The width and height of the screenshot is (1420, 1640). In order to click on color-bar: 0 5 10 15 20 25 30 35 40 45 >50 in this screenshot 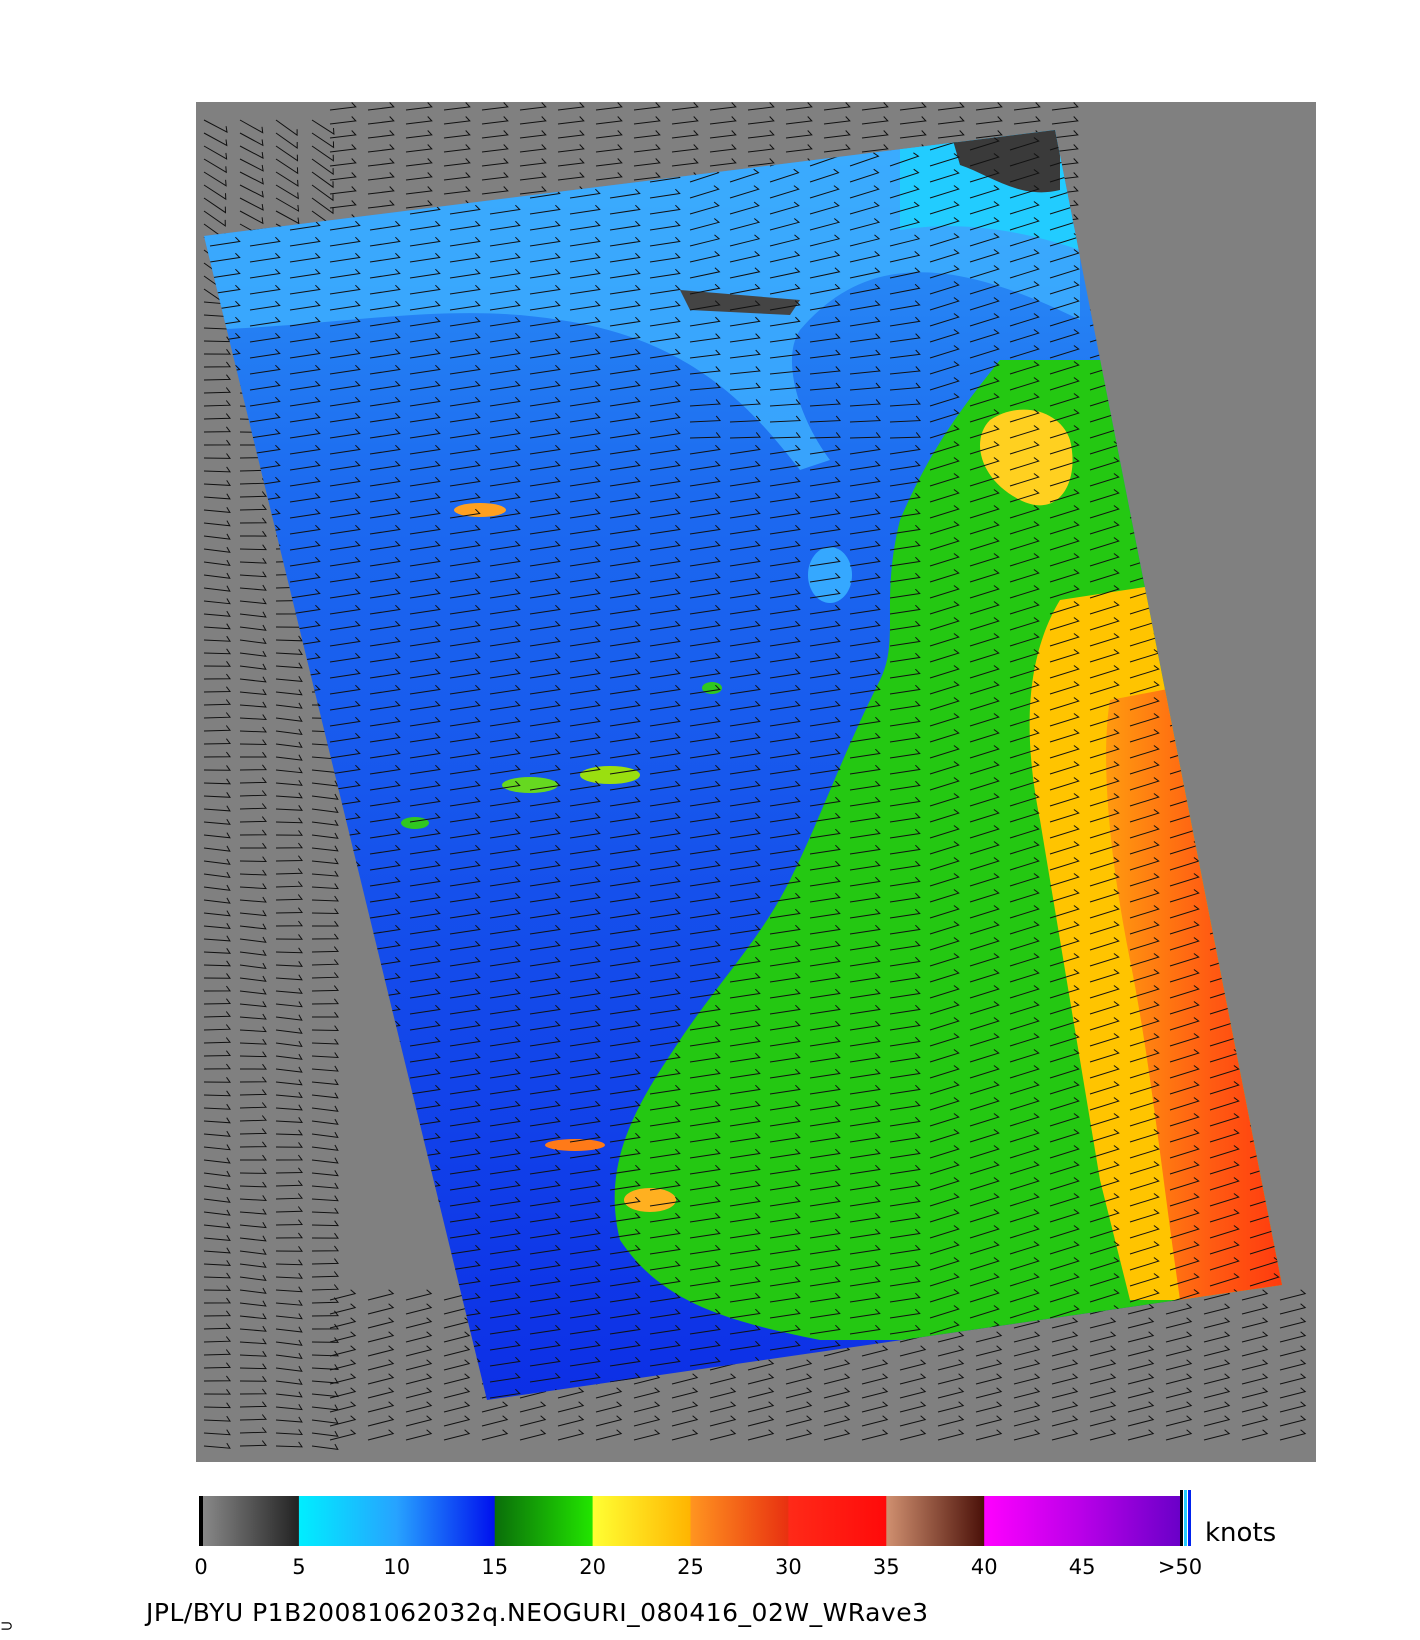, I will do `click(698, 1534)`.